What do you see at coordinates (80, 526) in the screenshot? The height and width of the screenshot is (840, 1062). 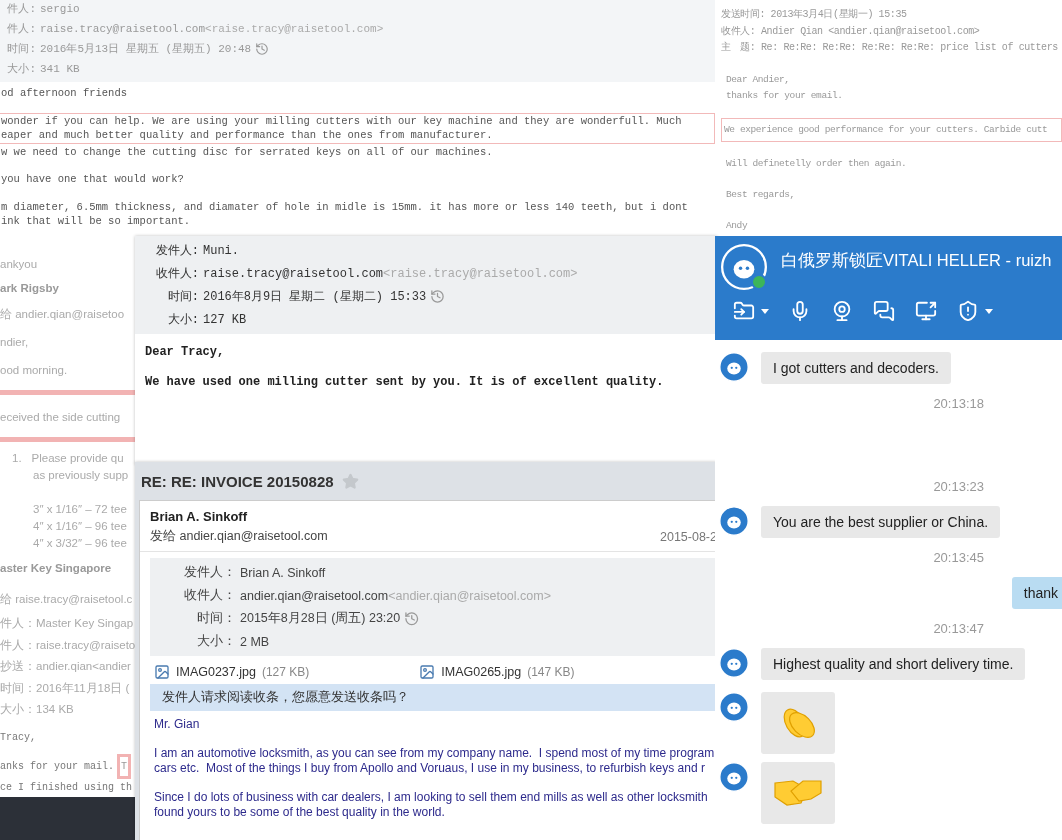 I see `text-line: 4″ x 1/16″ – 96 tee` at bounding box center [80, 526].